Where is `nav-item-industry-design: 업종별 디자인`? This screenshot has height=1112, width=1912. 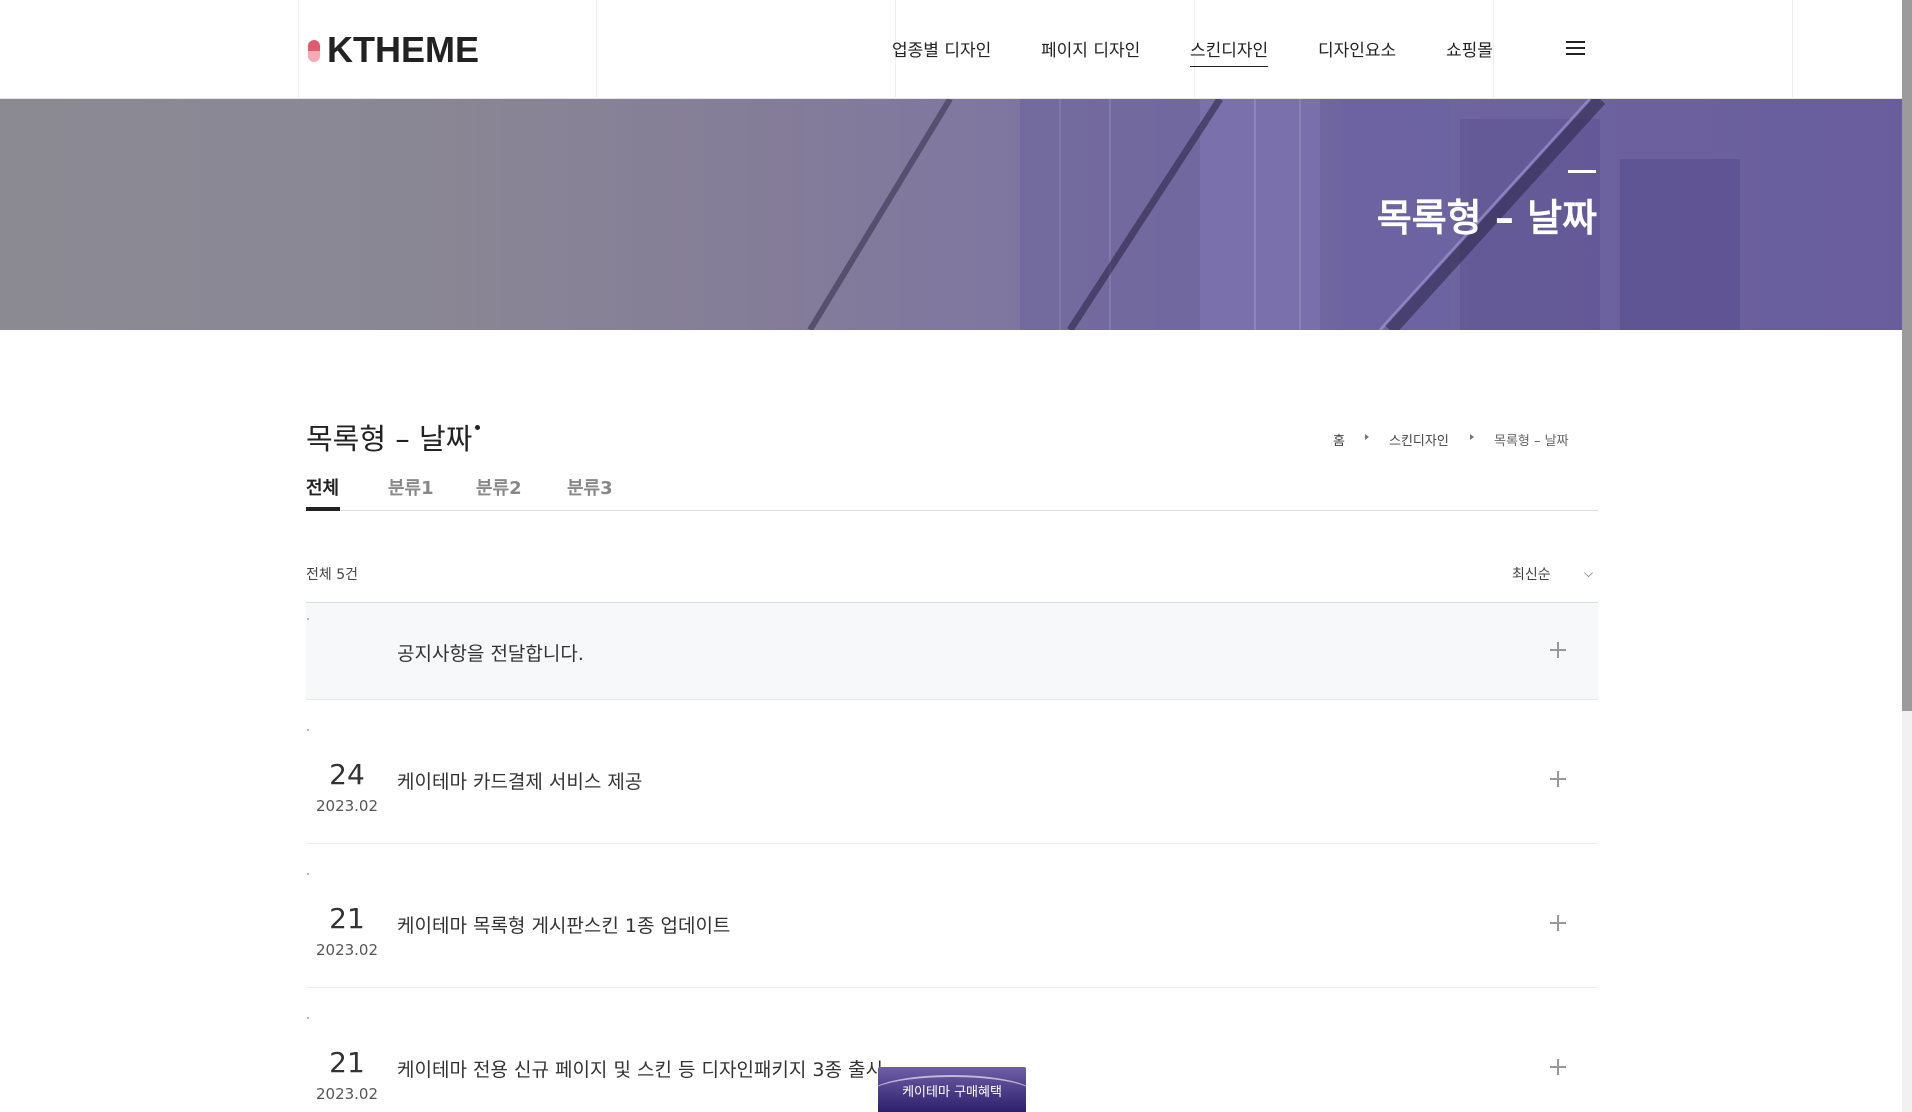
nav-item-industry-design: 업종별 디자인 is located at coordinates (941, 48).